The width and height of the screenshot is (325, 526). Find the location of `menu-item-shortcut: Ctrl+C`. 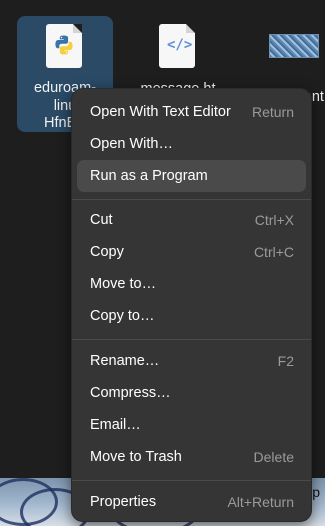

menu-item-shortcut: Ctrl+C is located at coordinates (273, 252).